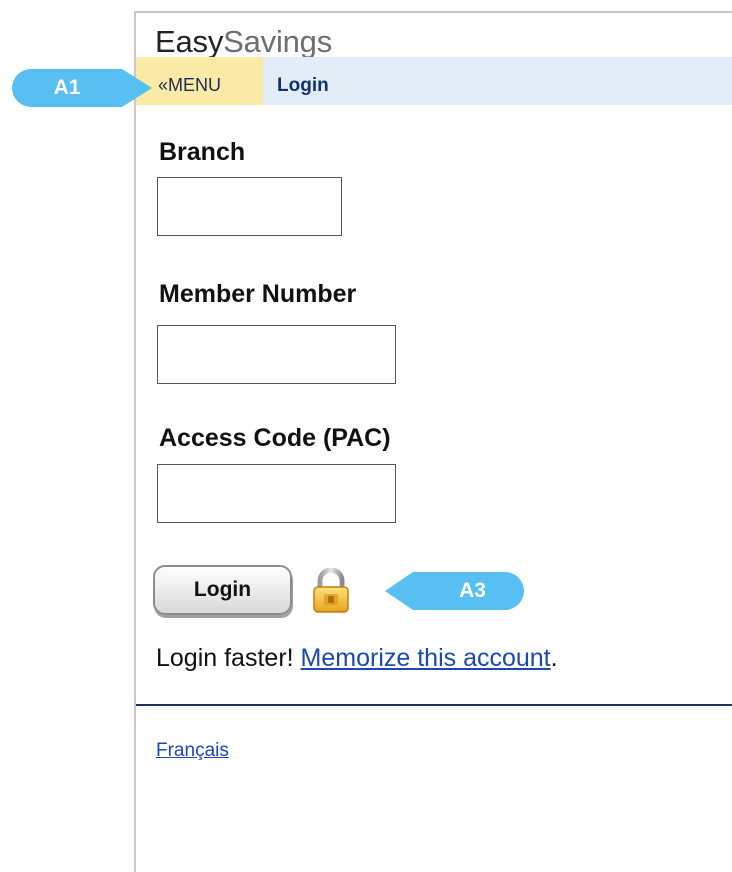 The height and width of the screenshot is (872, 732). I want to click on member-number-label: Member Number, so click(258, 294).